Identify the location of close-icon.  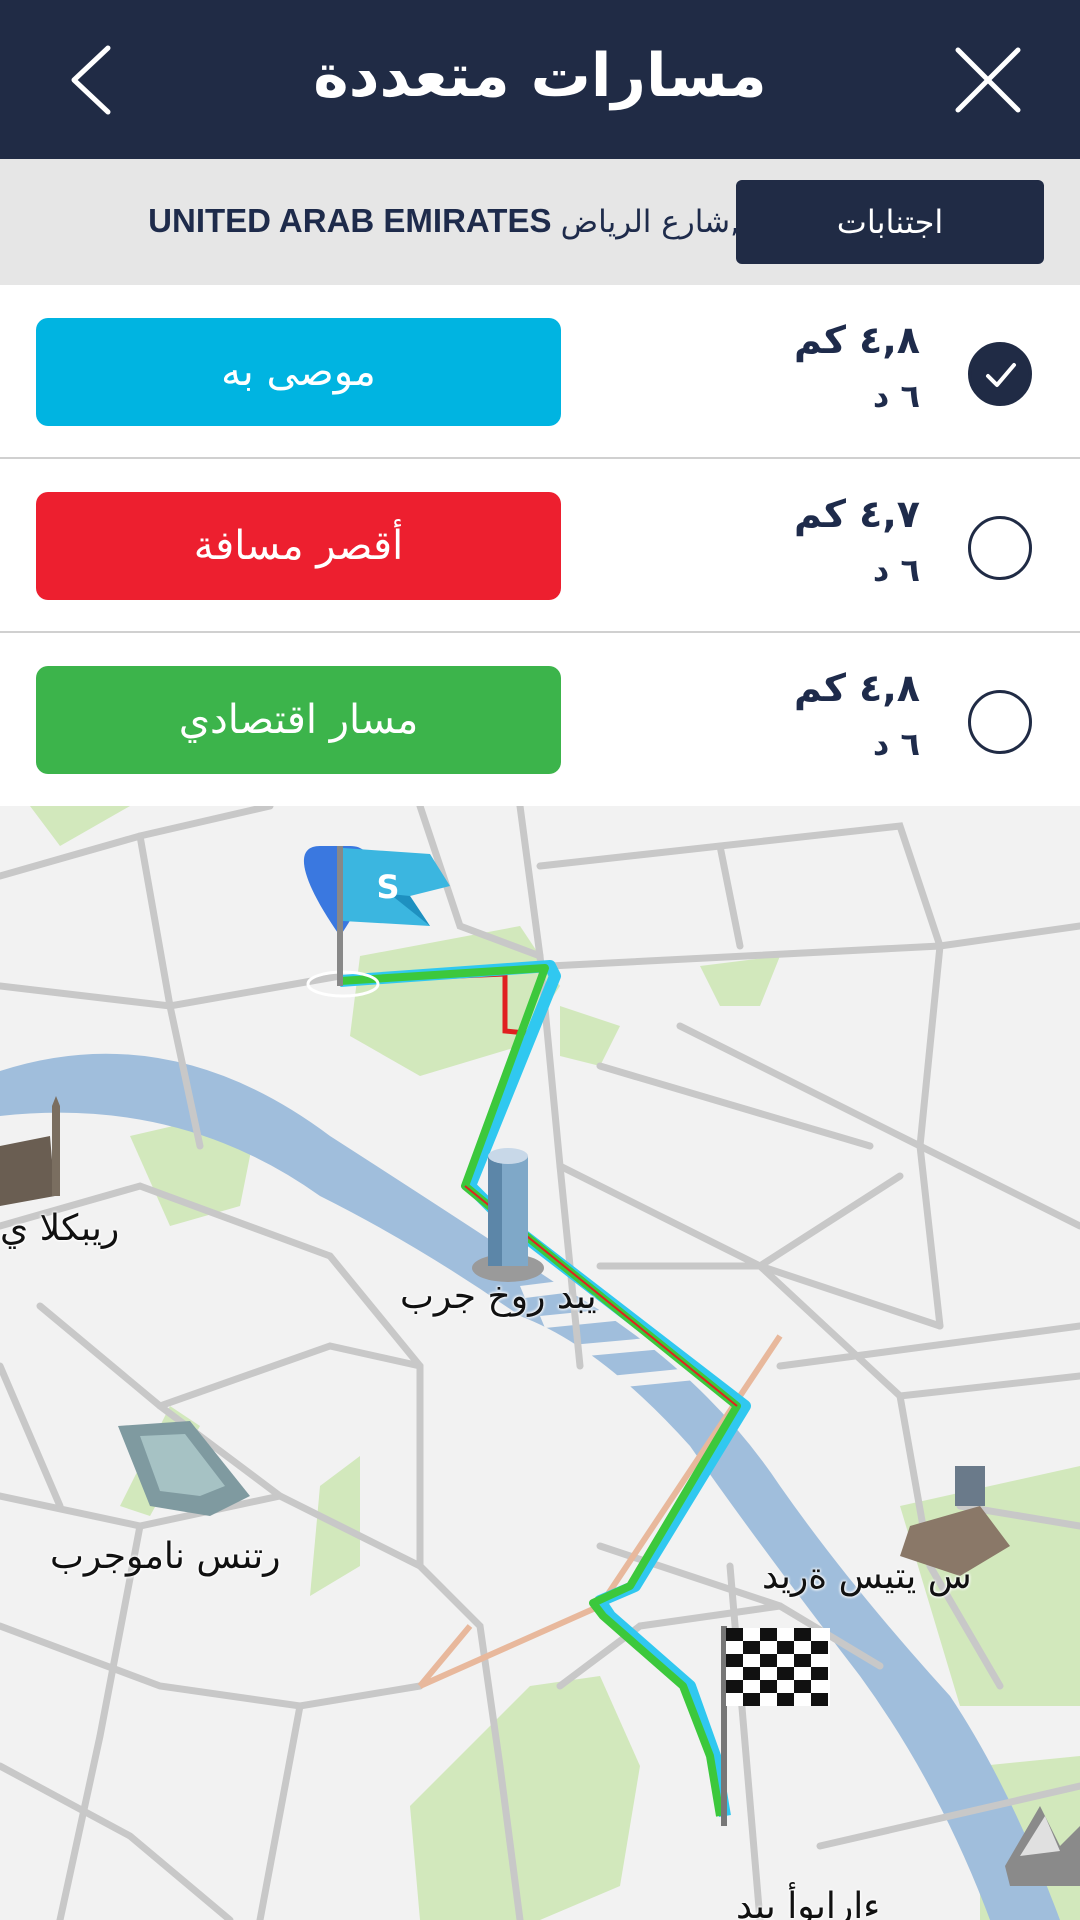
(988, 80).